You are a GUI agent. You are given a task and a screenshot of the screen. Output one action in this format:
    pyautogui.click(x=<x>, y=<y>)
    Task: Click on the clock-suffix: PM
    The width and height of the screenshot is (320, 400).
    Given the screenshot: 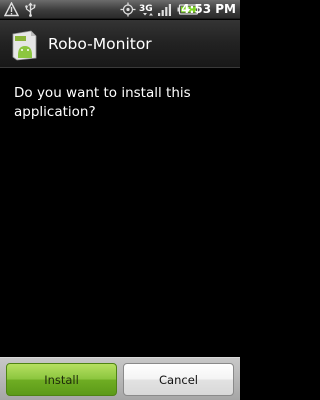 What is the action you would take?
    pyautogui.click(x=225, y=9)
    